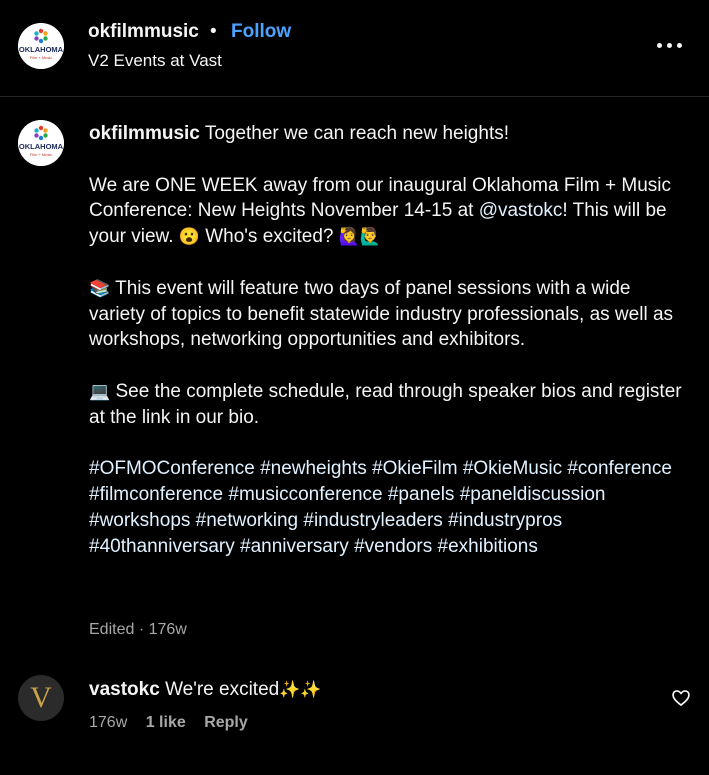  Describe the element at coordinates (108, 722) in the screenshot. I see `comment-time: 176w` at that location.